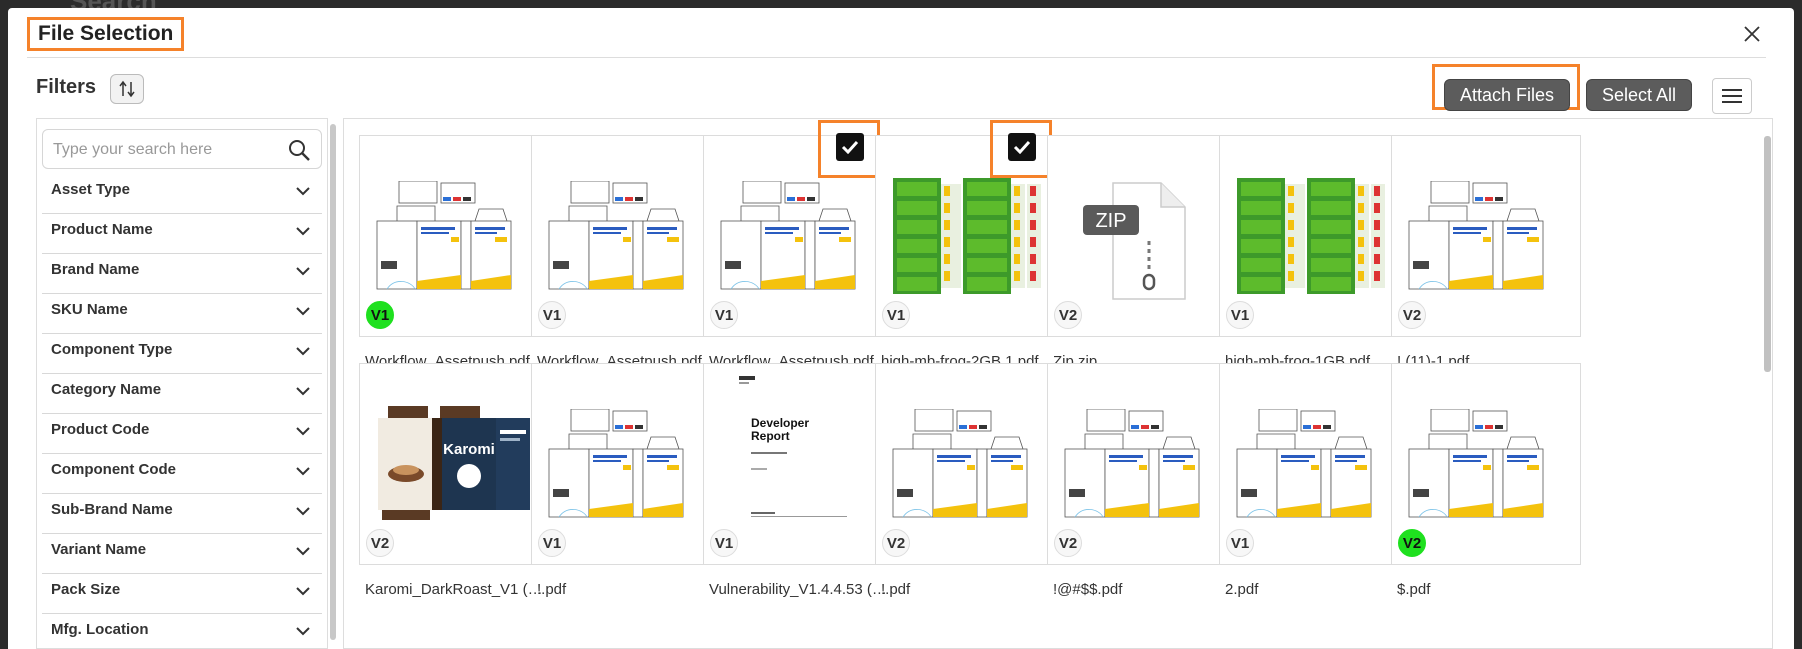  What do you see at coordinates (182, 434) in the screenshot?
I see `filter-product-code: Product Code` at bounding box center [182, 434].